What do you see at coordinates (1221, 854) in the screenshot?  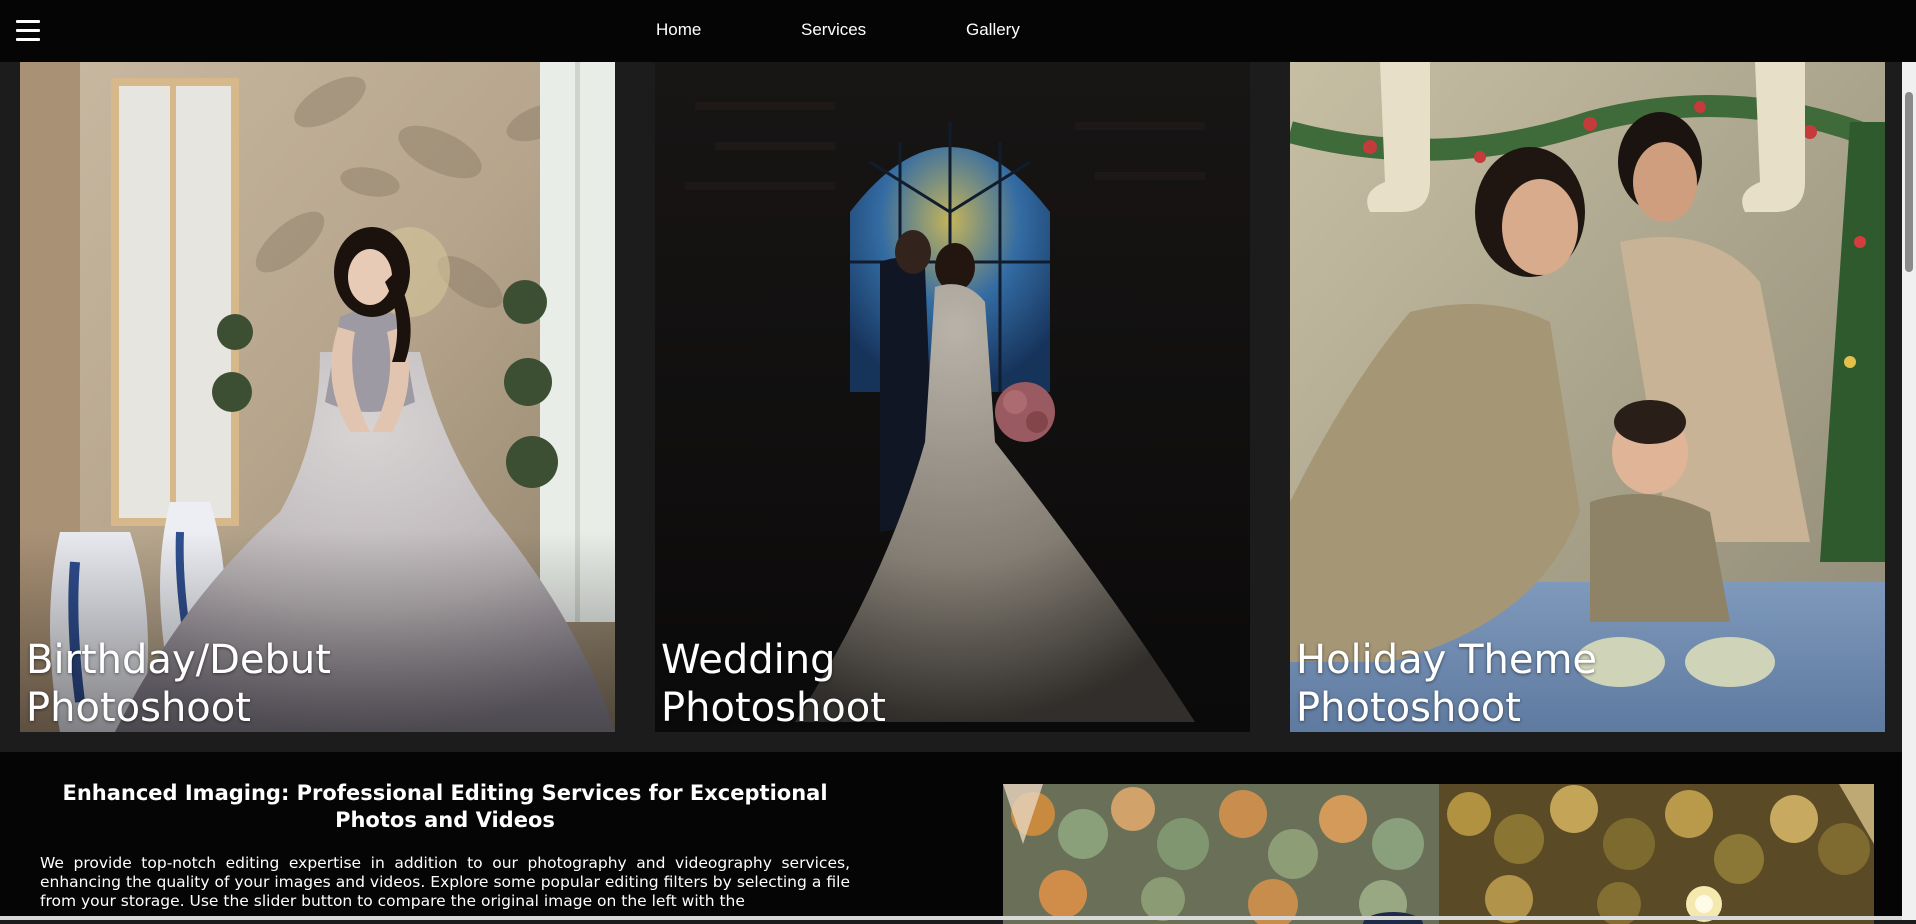 I see `original-image` at bounding box center [1221, 854].